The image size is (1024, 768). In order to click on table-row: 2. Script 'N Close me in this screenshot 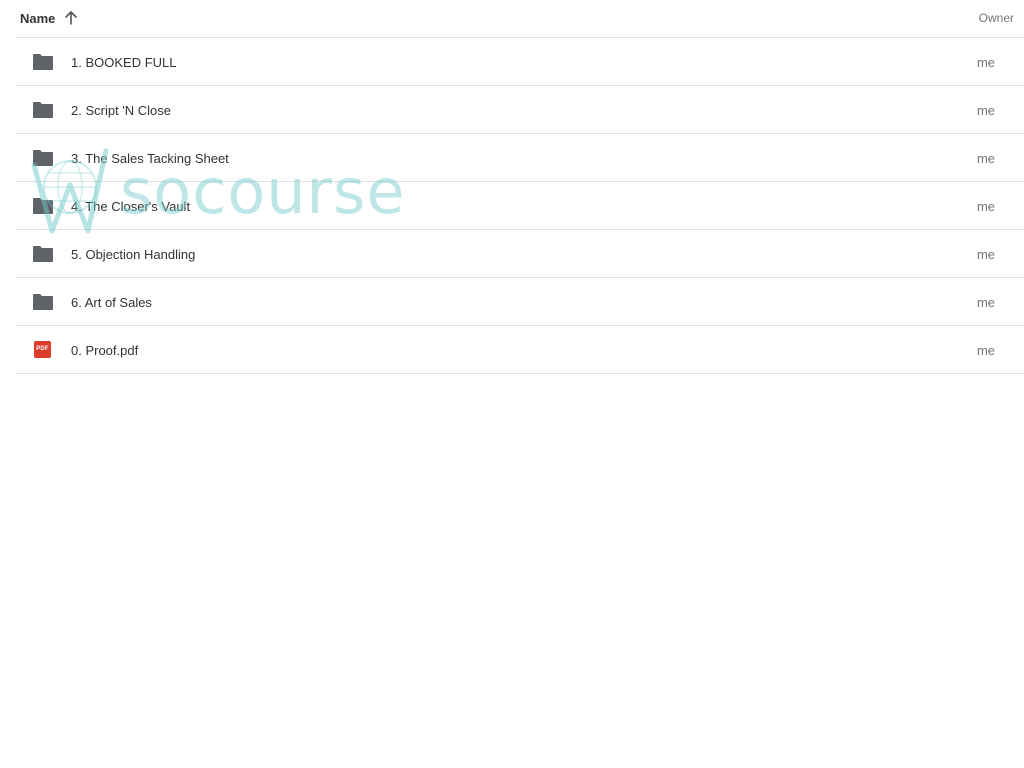, I will do `click(520, 110)`.